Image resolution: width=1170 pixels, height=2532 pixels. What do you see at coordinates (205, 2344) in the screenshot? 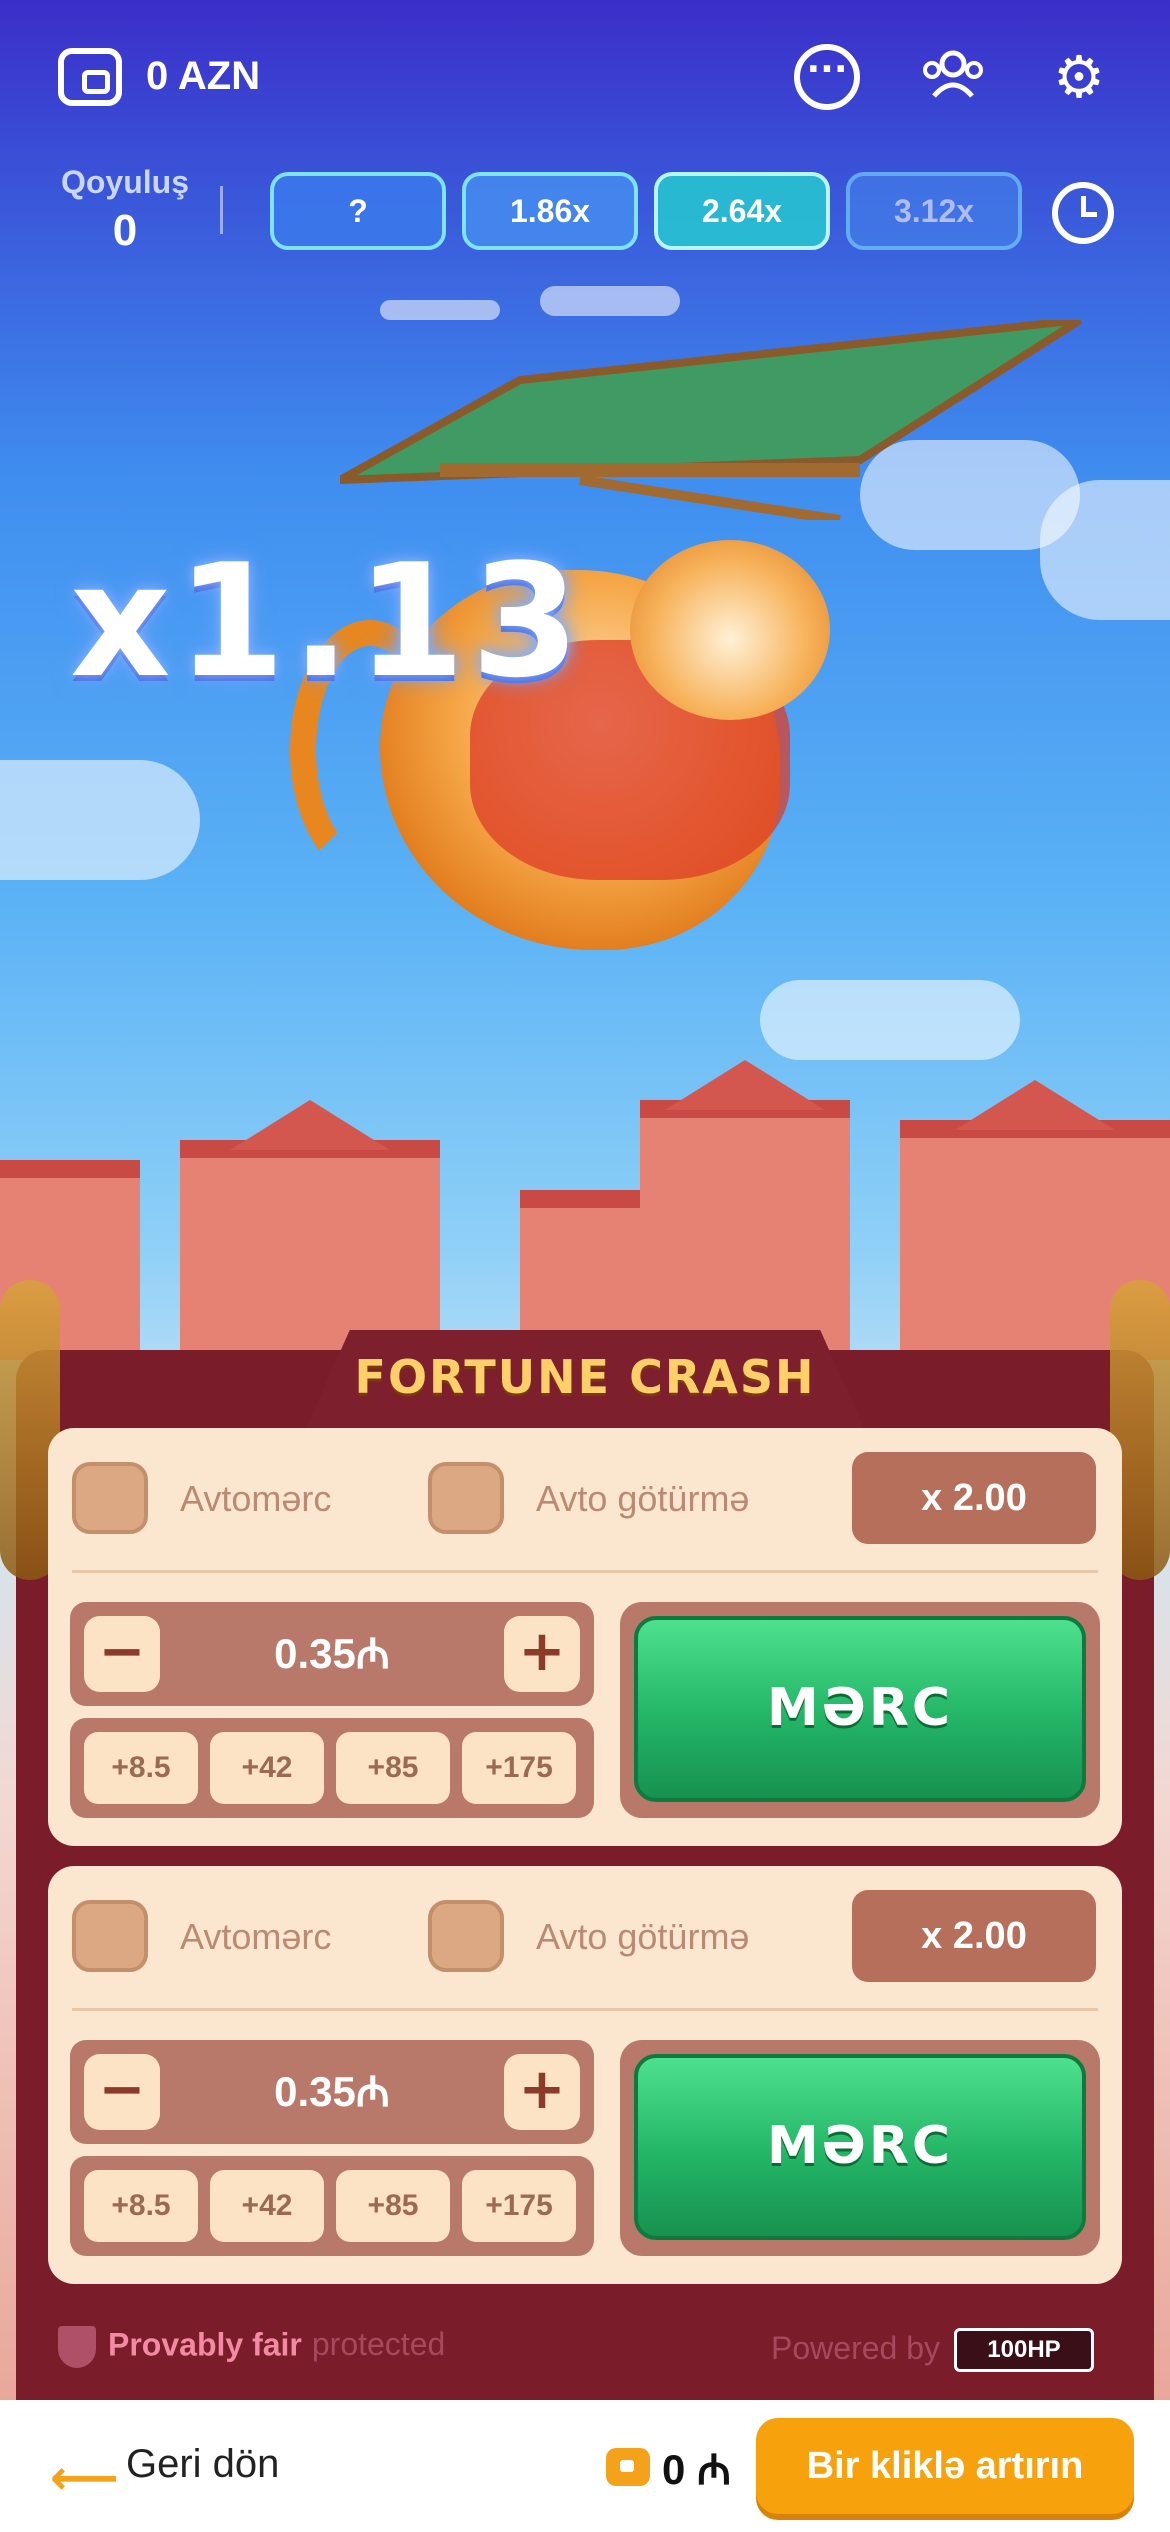
I see `provably-fair-label: Provably fair` at bounding box center [205, 2344].